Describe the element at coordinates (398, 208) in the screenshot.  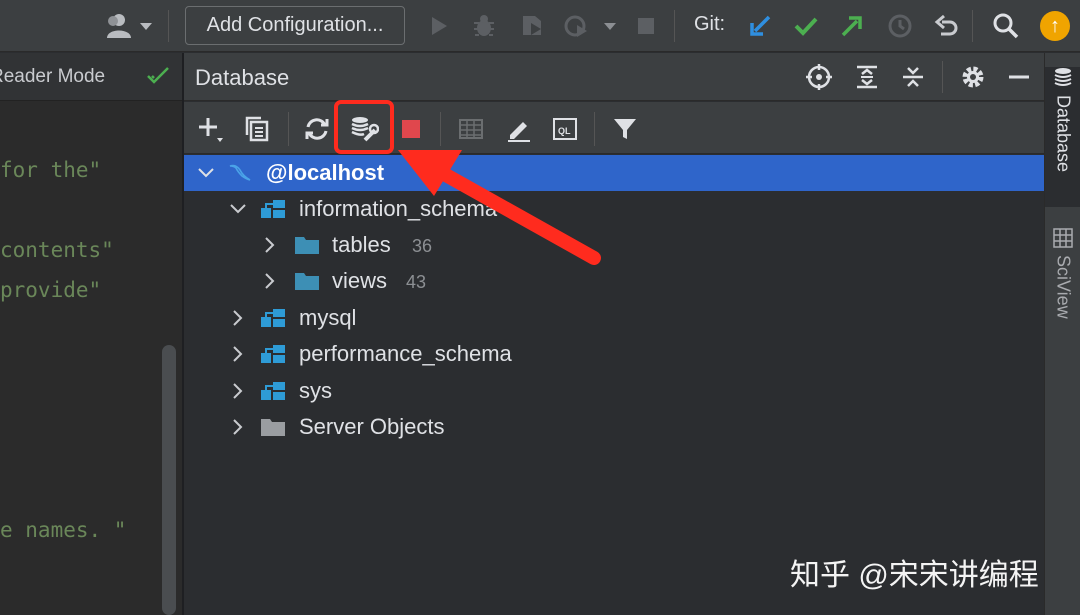
I see `node-label: information_schema` at that location.